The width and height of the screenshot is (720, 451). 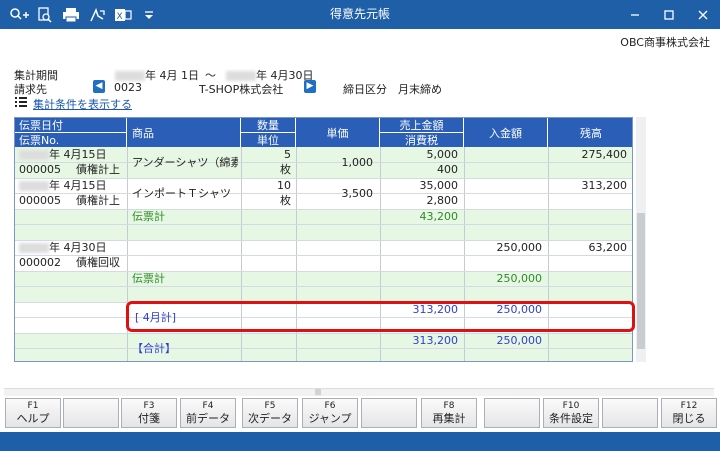 What do you see at coordinates (519, 340) in the screenshot?
I see `grand-total-receipt: 250,000` at bounding box center [519, 340].